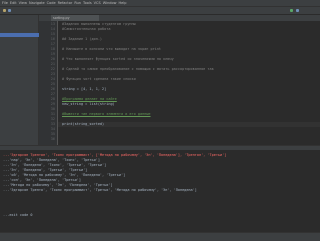 Image resolution: width=320 pixels, height=241 pixels. What do you see at coordinates (23, 3) in the screenshot?
I see `menu-item-view: View` at bounding box center [23, 3].